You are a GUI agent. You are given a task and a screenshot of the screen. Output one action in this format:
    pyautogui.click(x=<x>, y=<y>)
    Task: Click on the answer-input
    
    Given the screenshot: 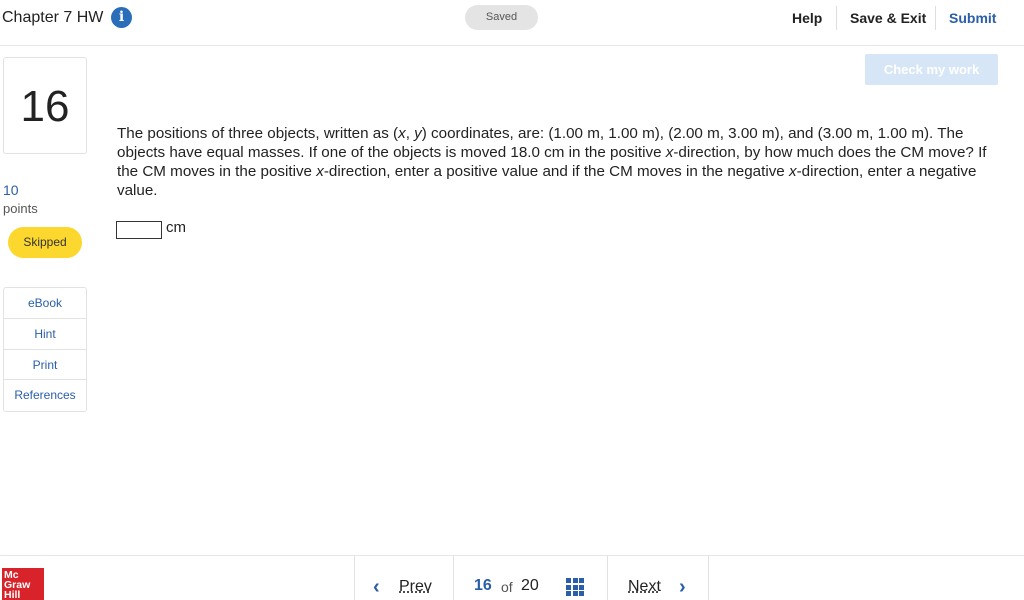 What is the action you would take?
    pyautogui.click(x=139, y=230)
    